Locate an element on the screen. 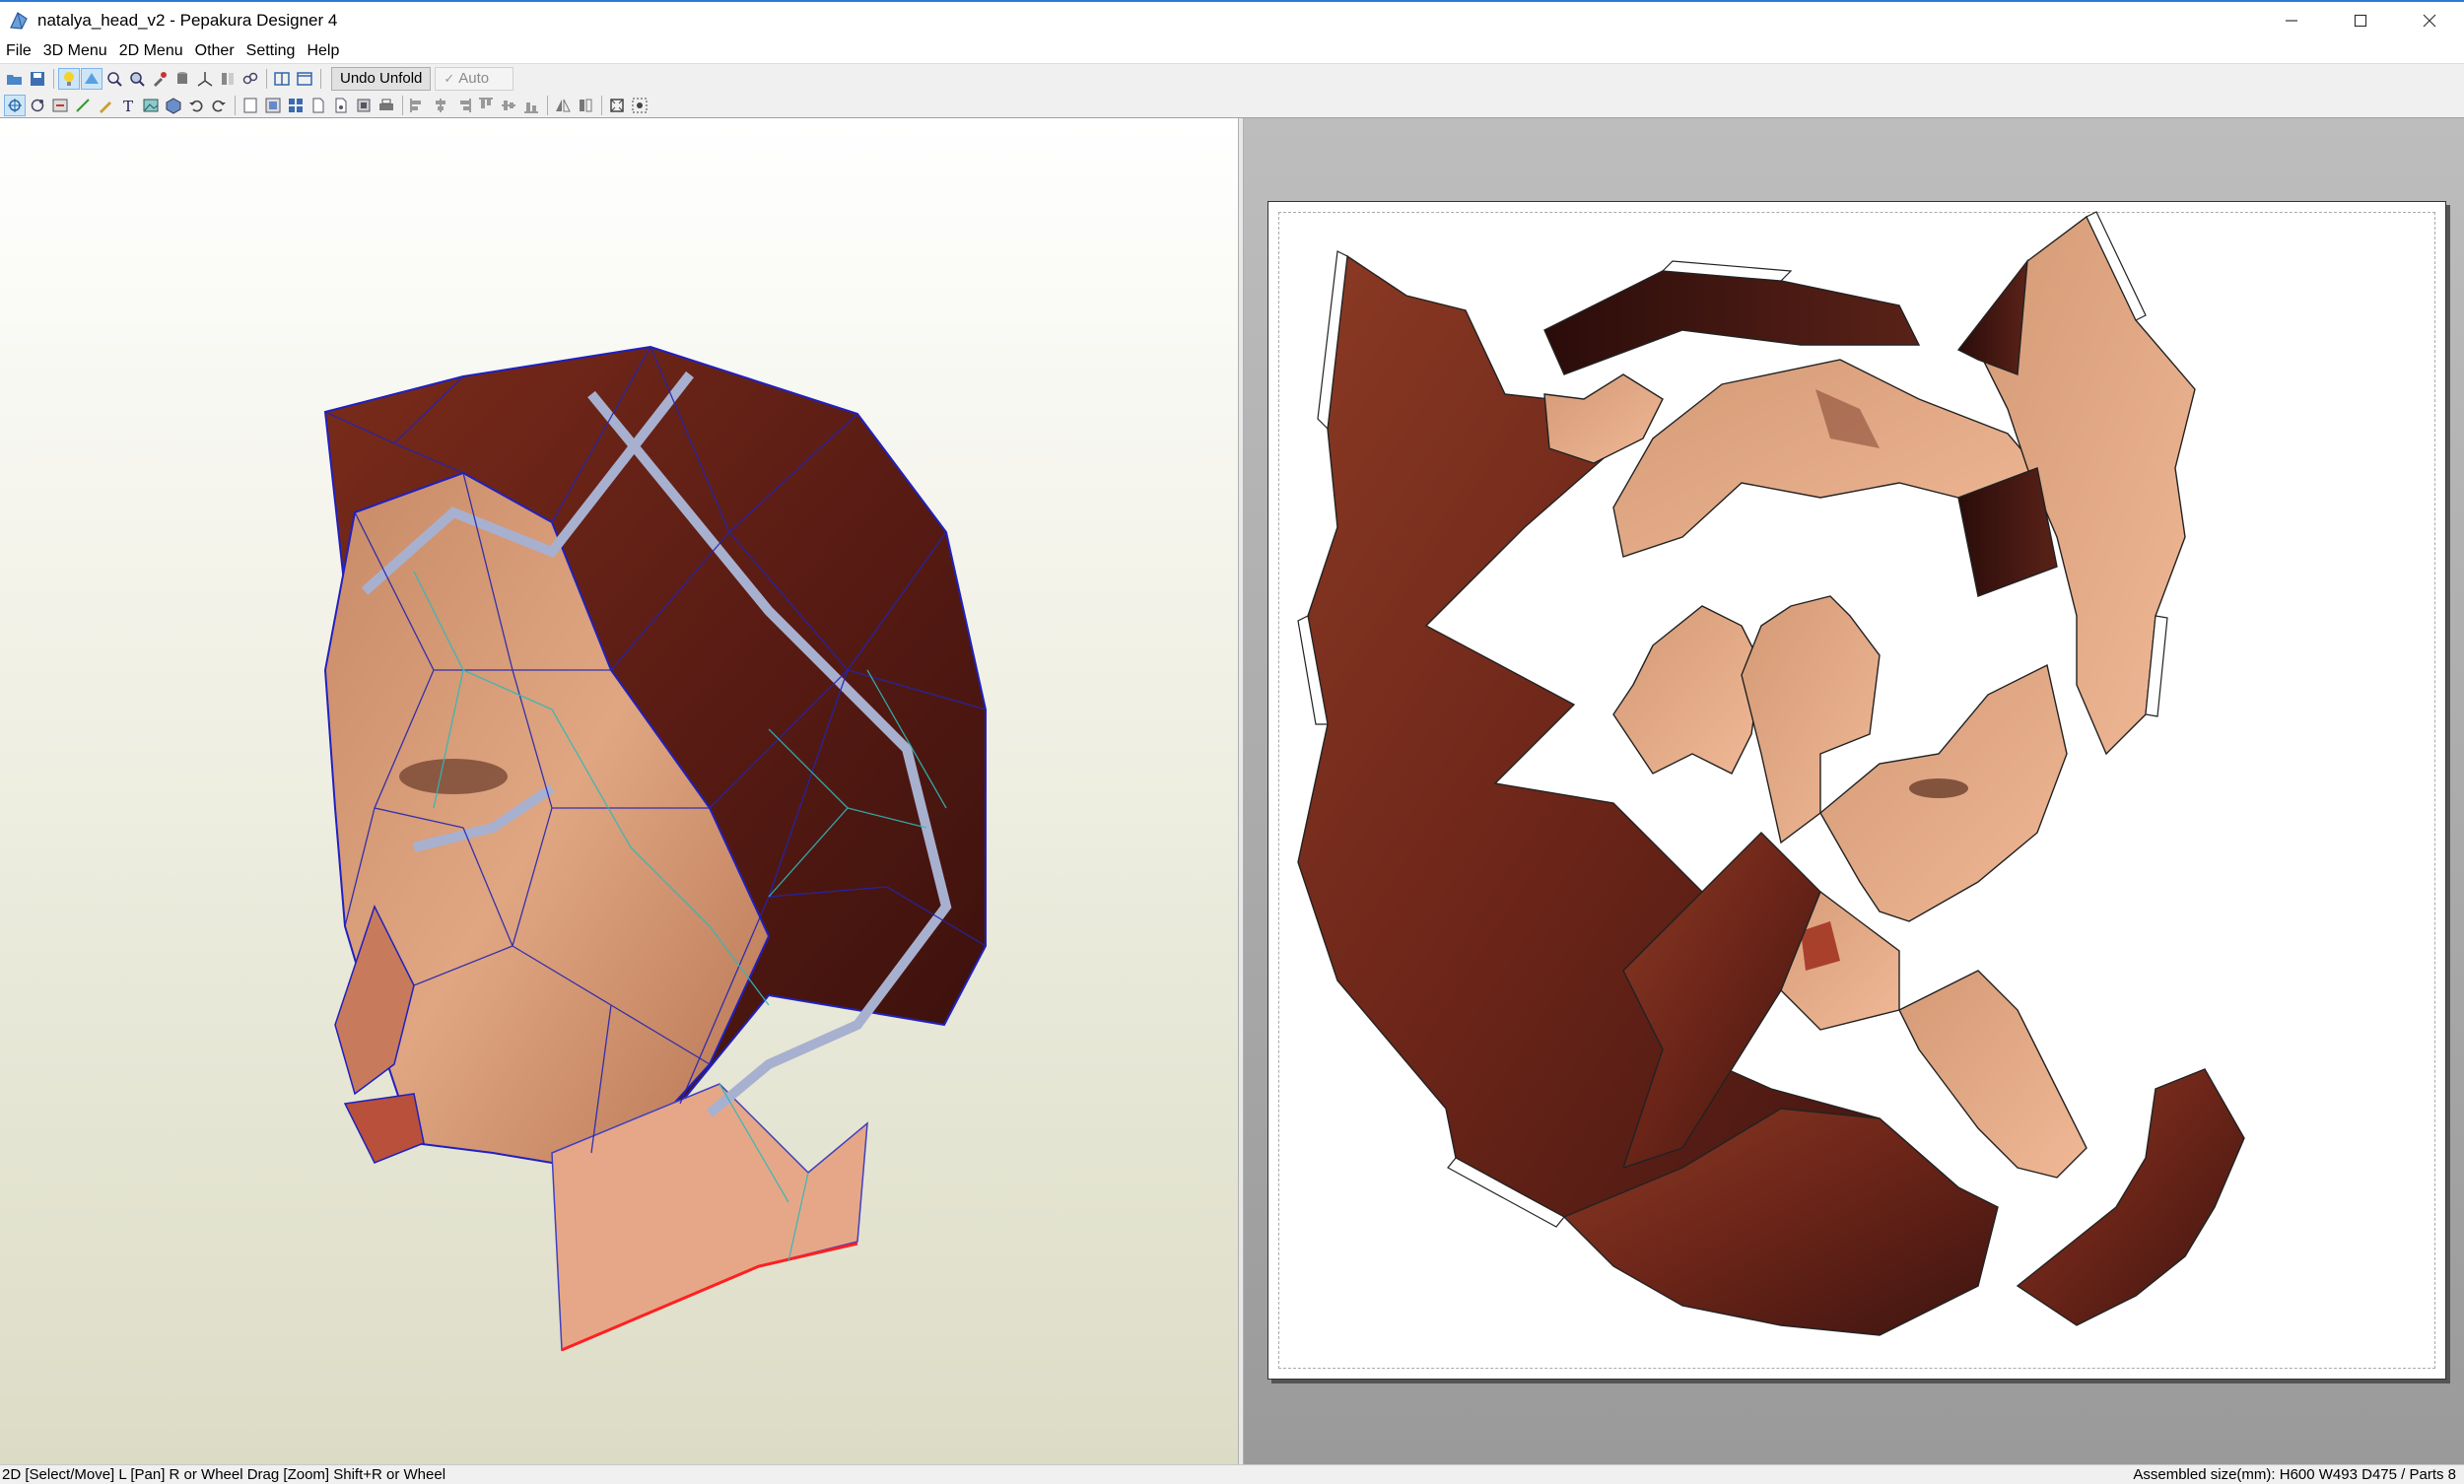 This screenshot has height=1484, width=2464. maximize-button is located at coordinates (2360, 20).